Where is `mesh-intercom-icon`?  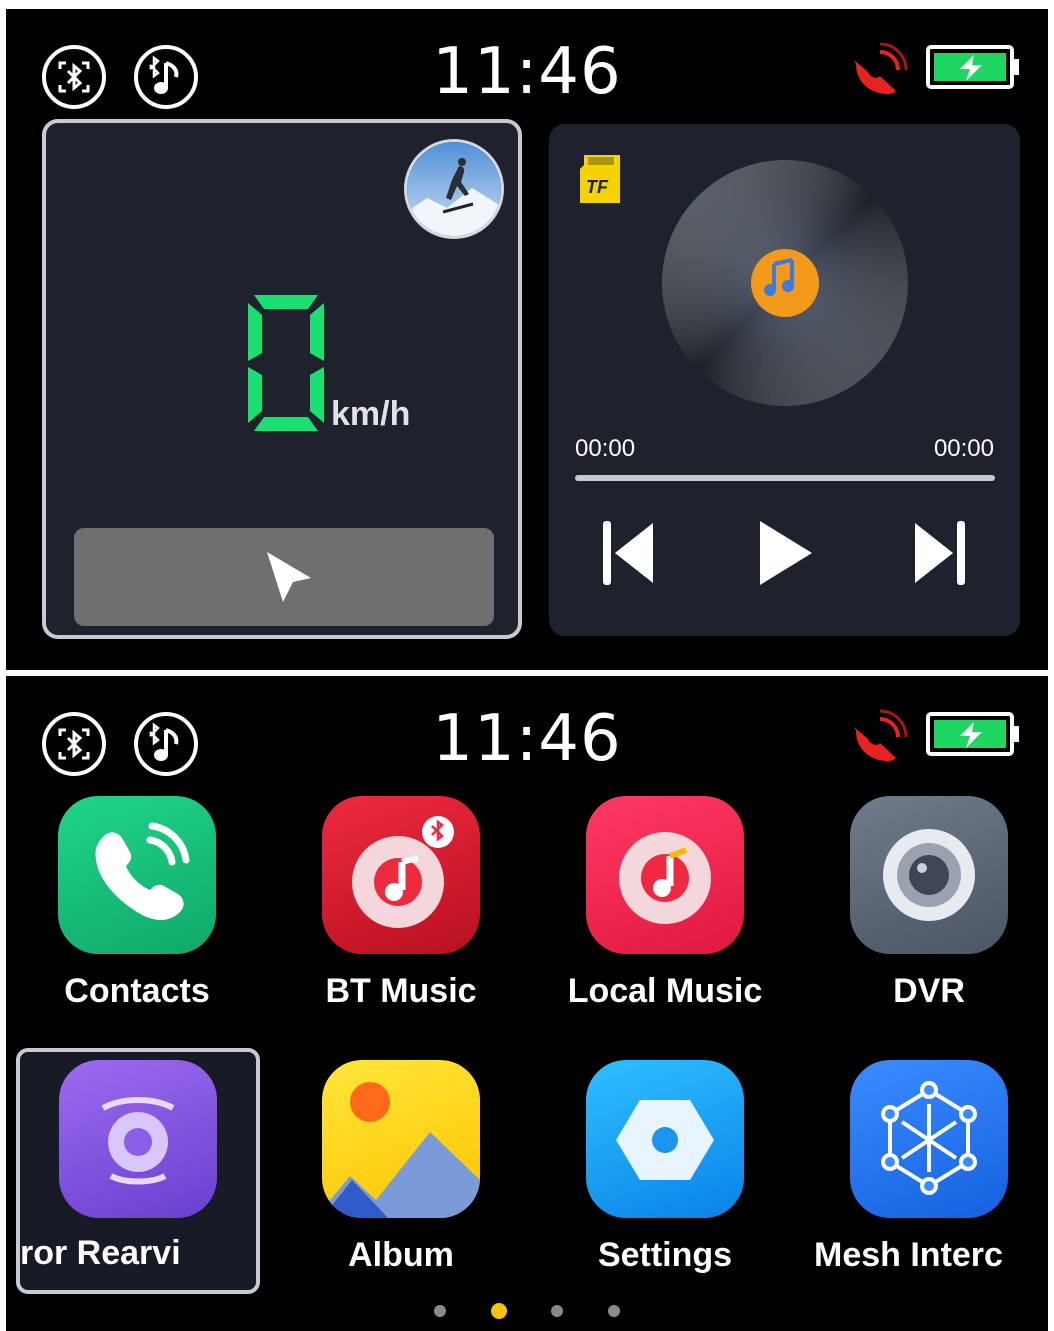 mesh-intercom-icon is located at coordinates (929, 1139).